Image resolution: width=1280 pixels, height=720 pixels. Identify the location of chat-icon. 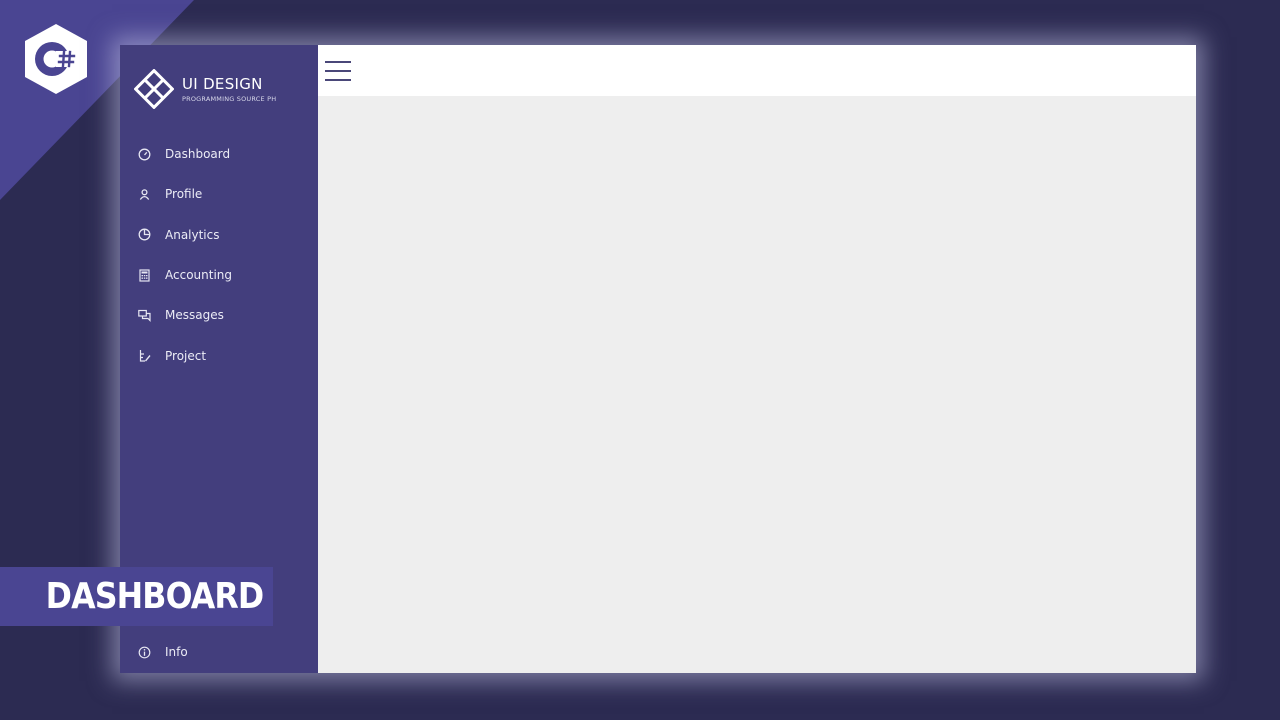
(144, 315).